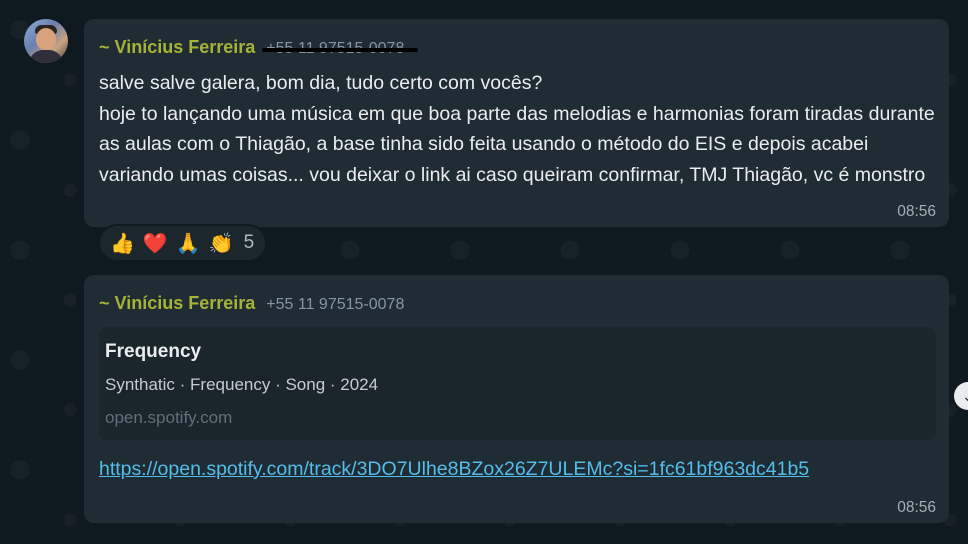 The width and height of the screenshot is (968, 544). I want to click on clapping-hands-icon: 👏, so click(221, 243).